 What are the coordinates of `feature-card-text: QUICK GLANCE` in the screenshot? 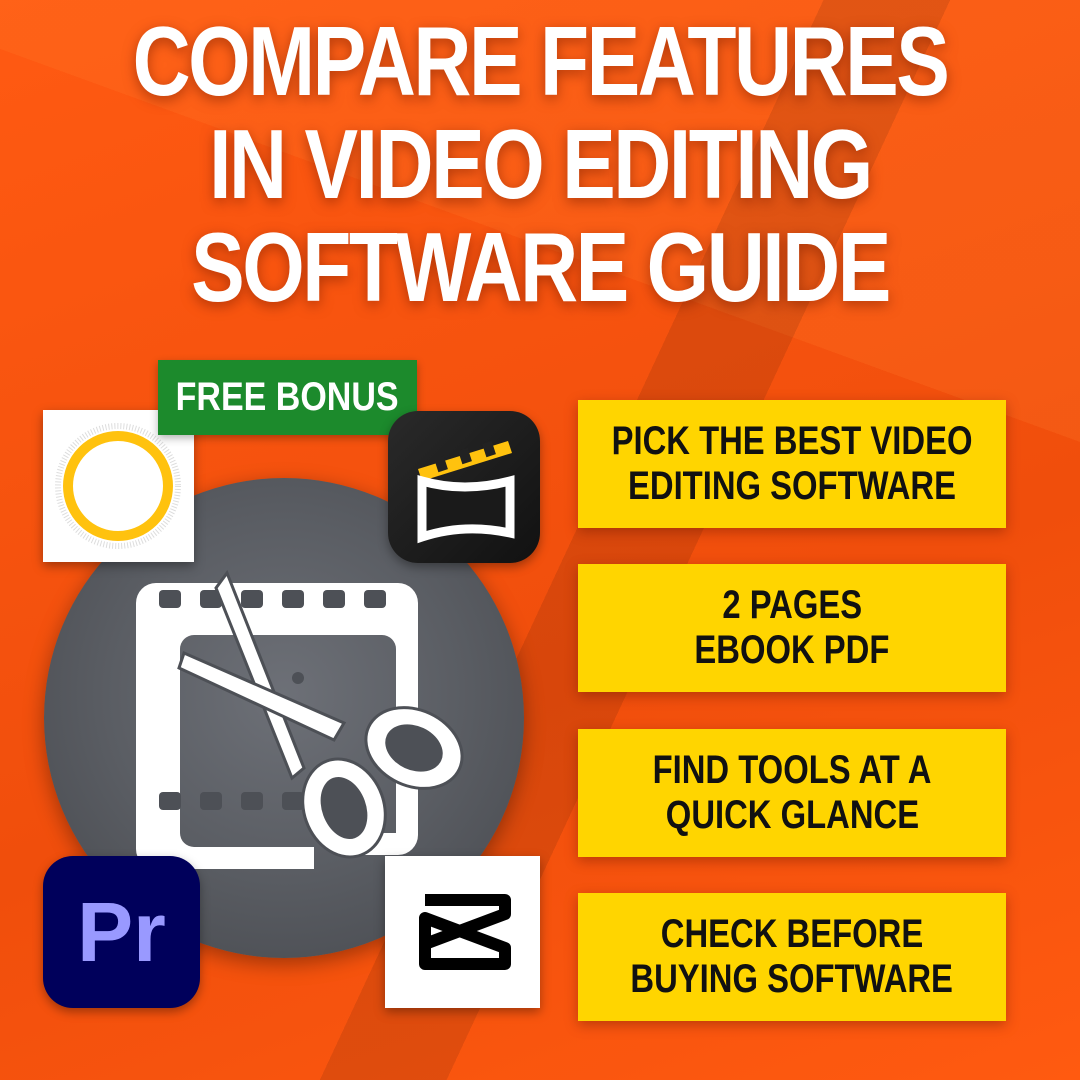 It's located at (792, 815).